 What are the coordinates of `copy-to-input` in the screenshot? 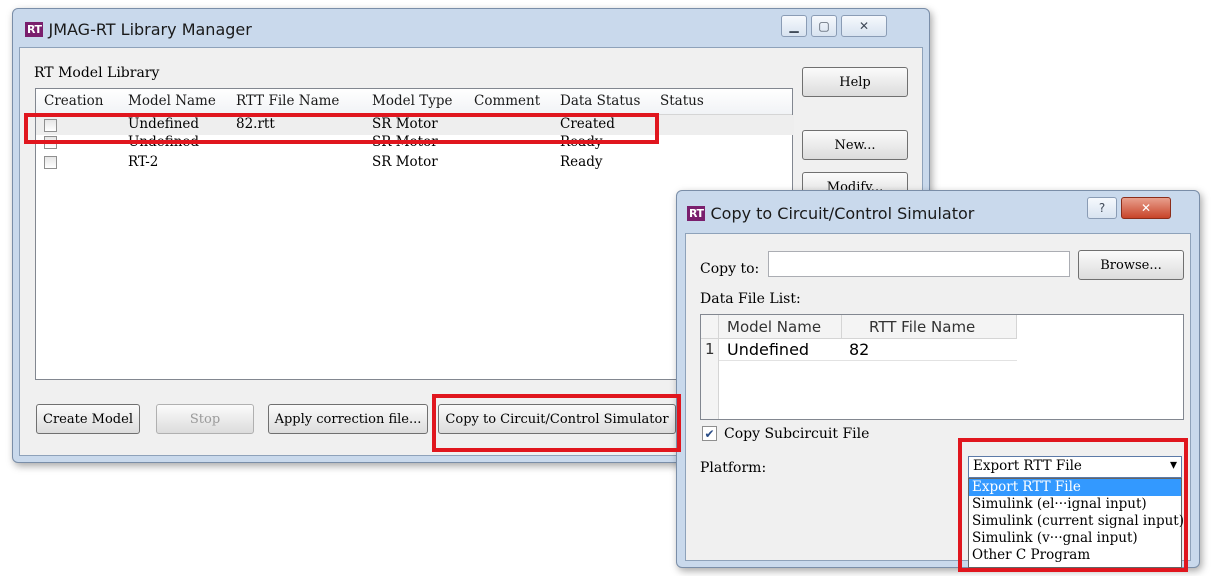 It's located at (919, 264).